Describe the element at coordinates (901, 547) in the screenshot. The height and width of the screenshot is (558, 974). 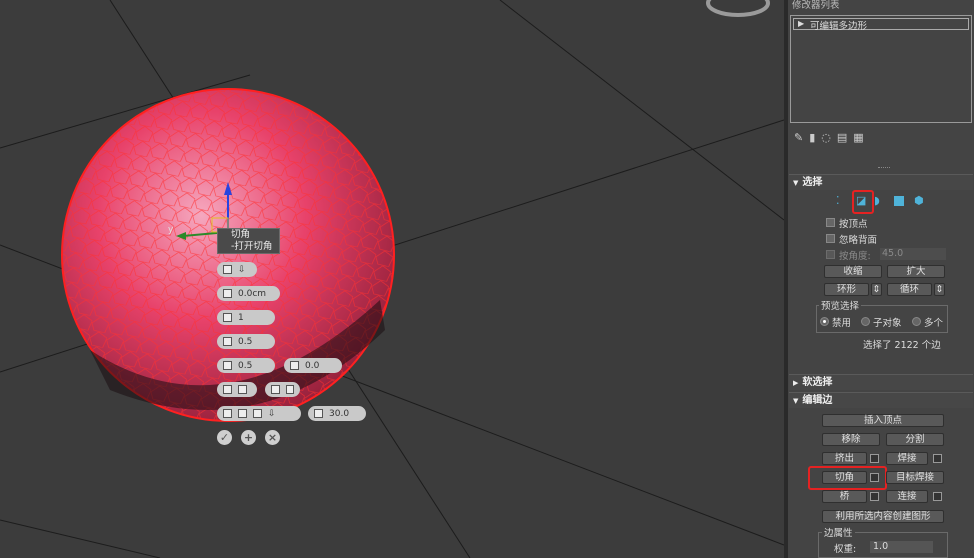
I see `weight-spinner: 1.0` at that location.